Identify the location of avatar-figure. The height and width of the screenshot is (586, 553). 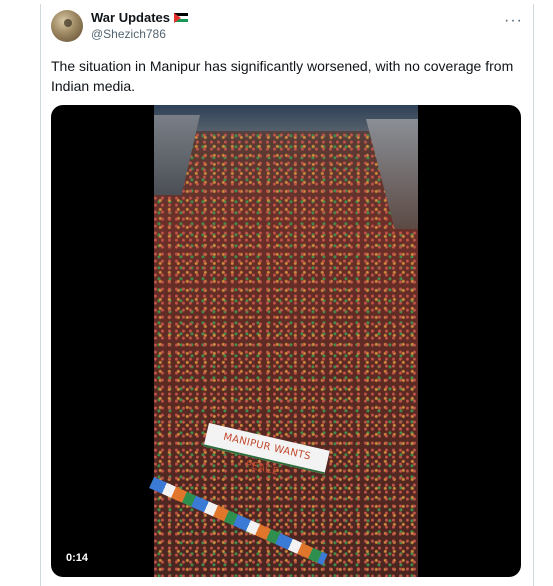
(68, 23).